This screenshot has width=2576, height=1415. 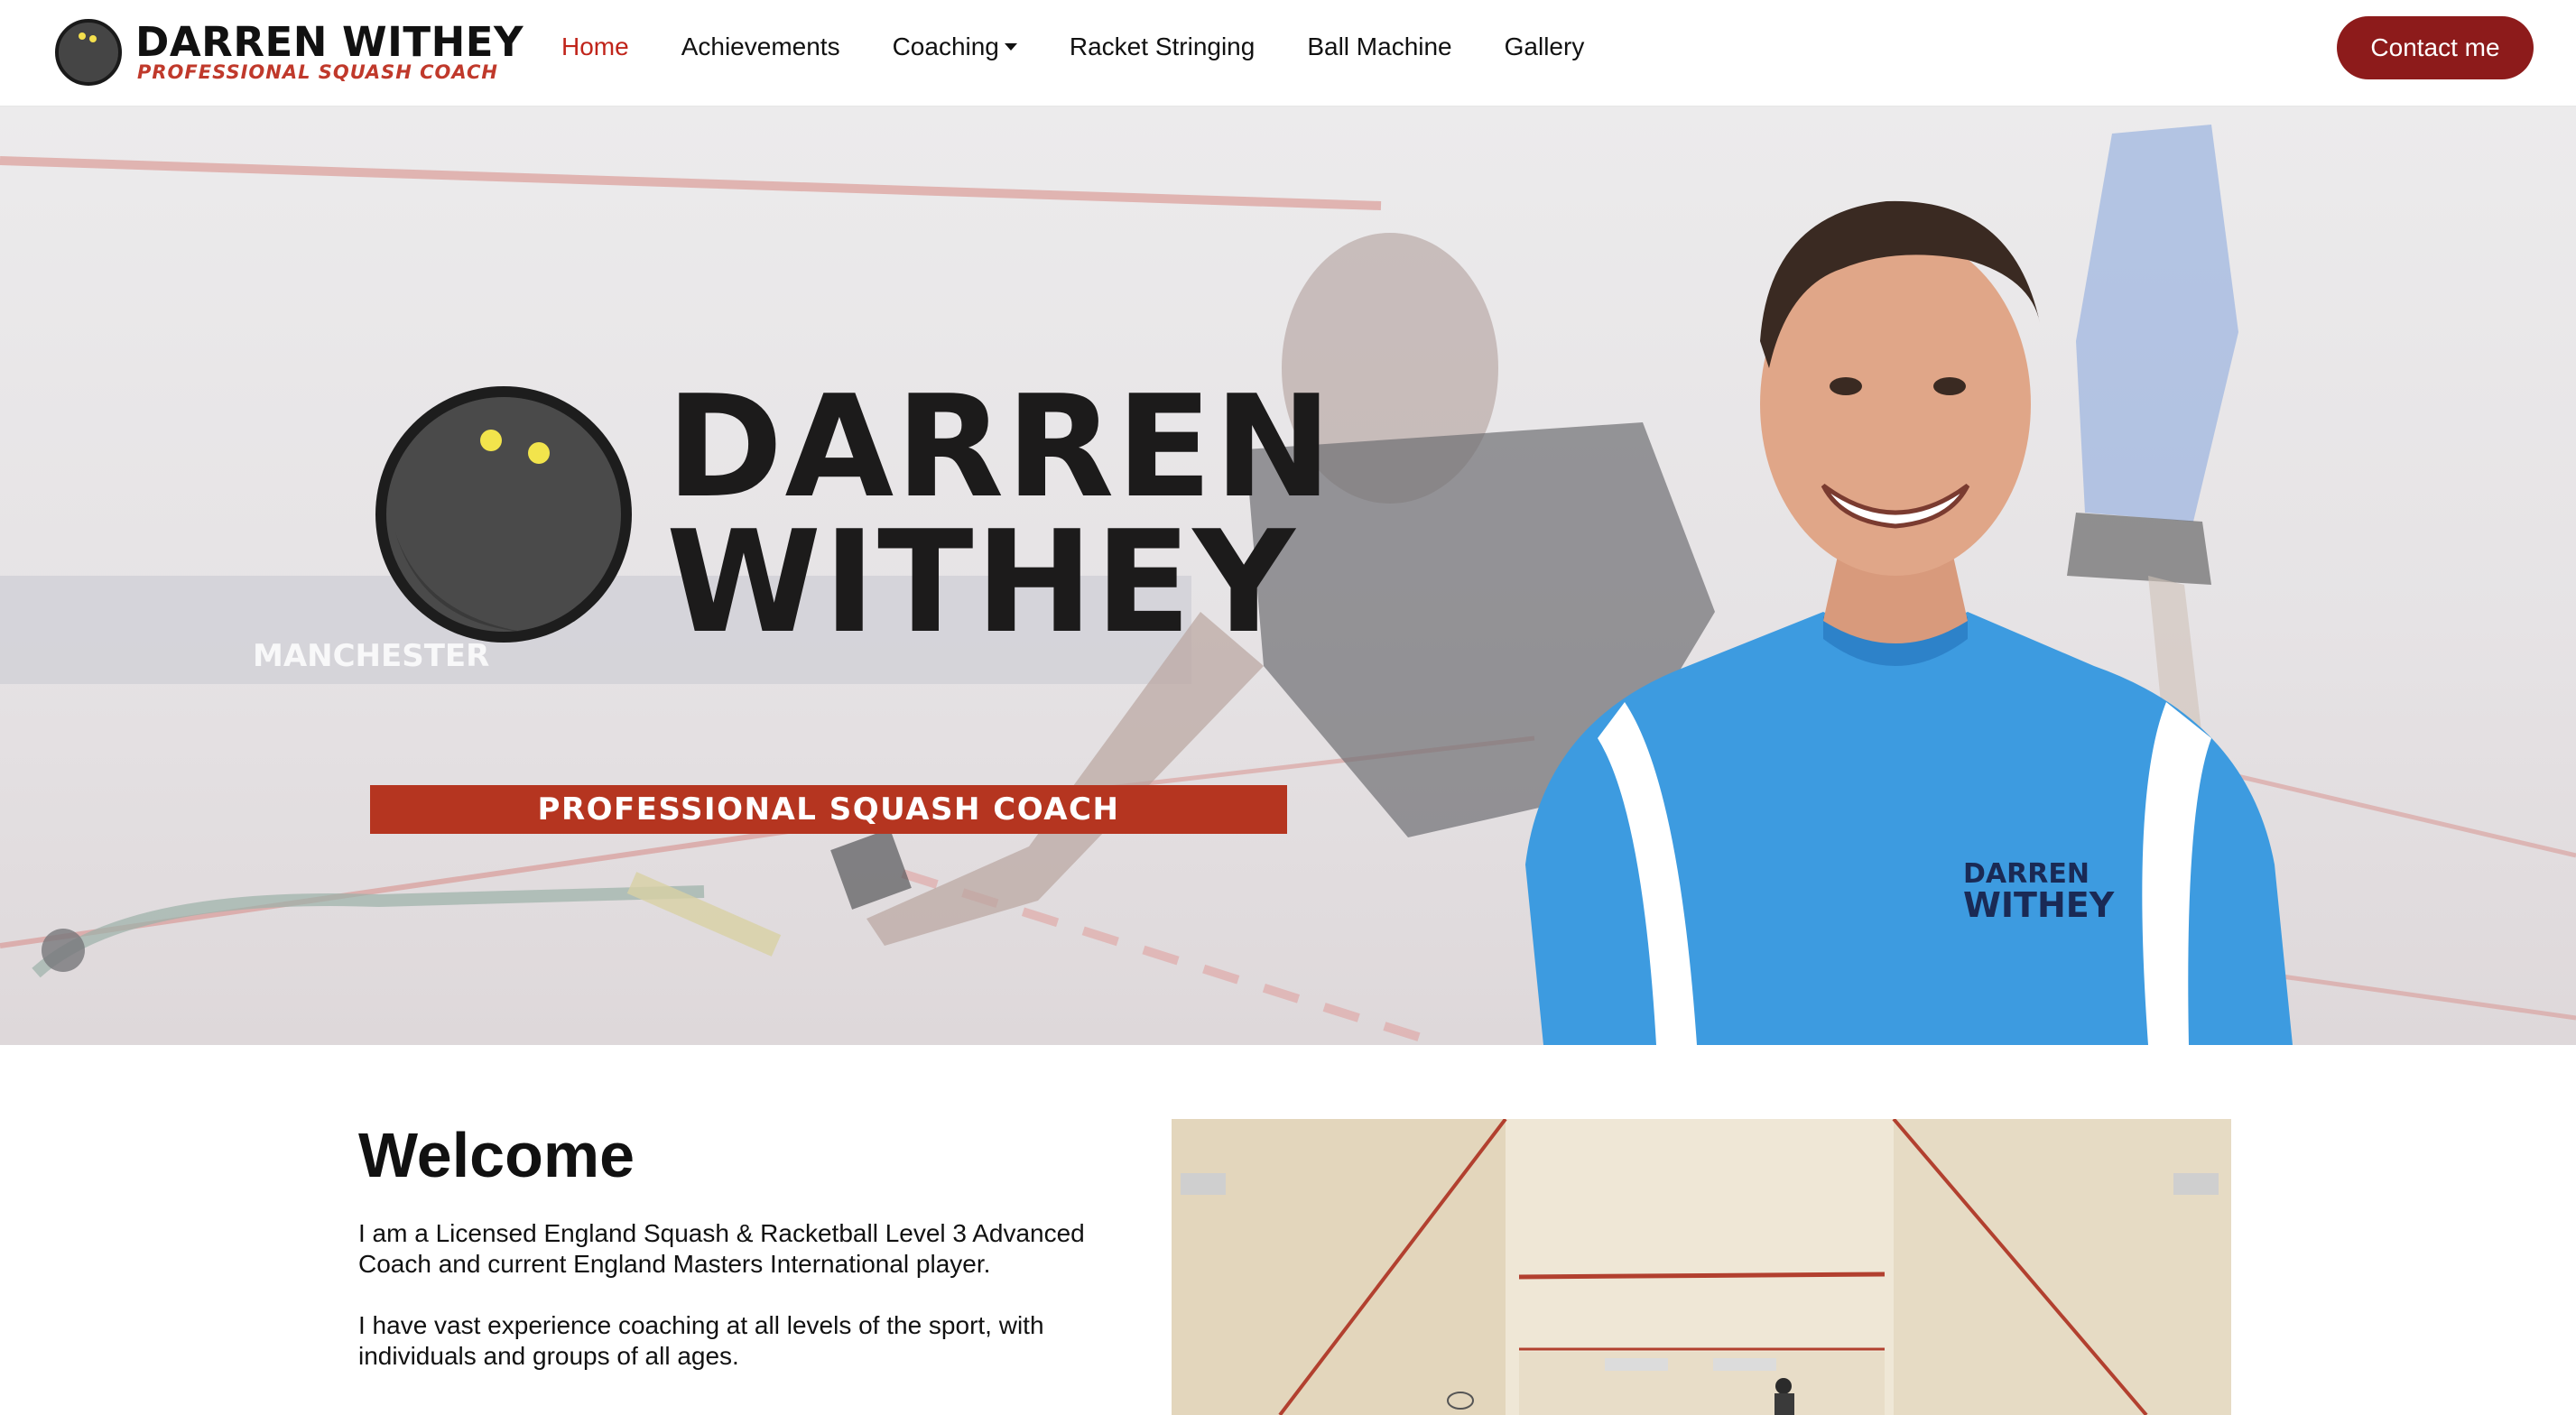 I want to click on hero-logo: DARREN WITHEY PROFESSIONAL SQUASH COACH, so click(x=850, y=605).